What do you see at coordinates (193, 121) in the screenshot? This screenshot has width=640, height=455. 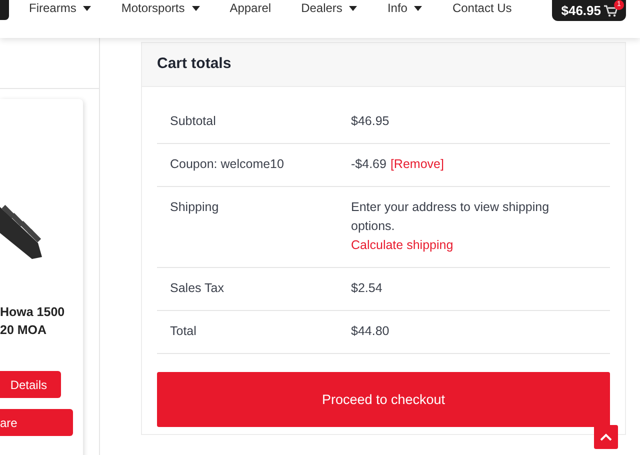 I see `row-label: Subtotal` at bounding box center [193, 121].